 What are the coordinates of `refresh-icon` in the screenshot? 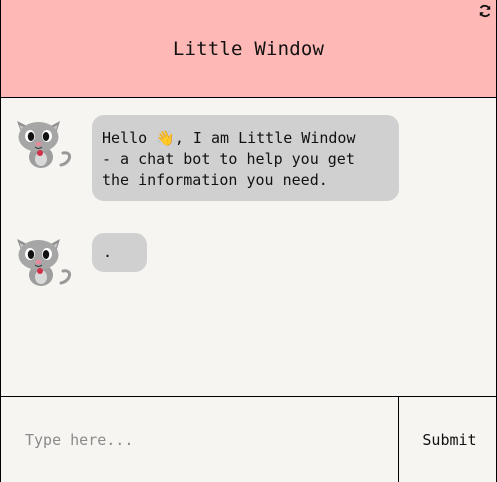 It's located at (485, 11).